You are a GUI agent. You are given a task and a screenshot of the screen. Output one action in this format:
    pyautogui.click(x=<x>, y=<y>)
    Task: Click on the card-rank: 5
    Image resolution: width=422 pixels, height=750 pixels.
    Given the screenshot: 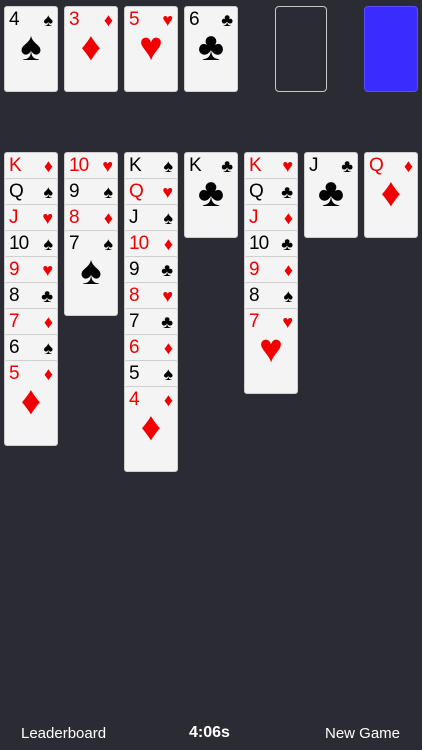 What is the action you would take?
    pyautogui.click(x=134, y=373)
    